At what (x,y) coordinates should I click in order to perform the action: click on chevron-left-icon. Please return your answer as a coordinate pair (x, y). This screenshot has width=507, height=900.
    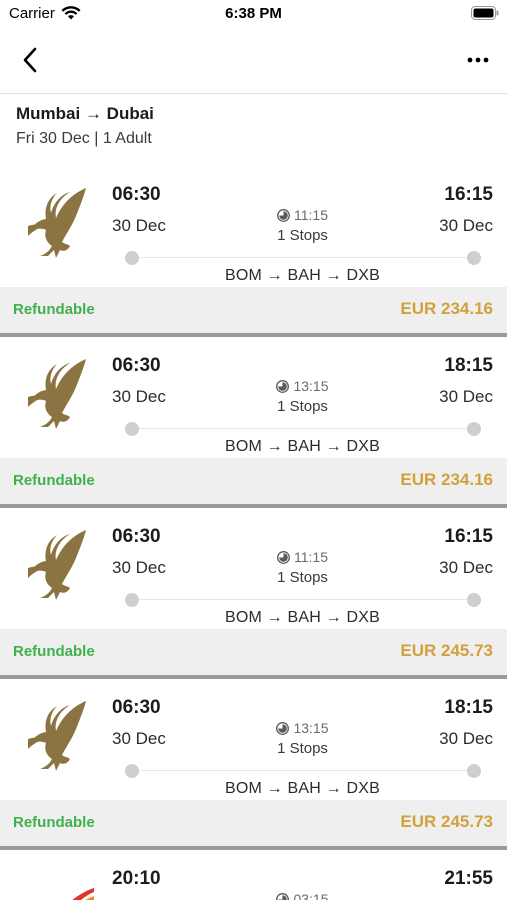
    Looking at the image, I should click on (30, 60).